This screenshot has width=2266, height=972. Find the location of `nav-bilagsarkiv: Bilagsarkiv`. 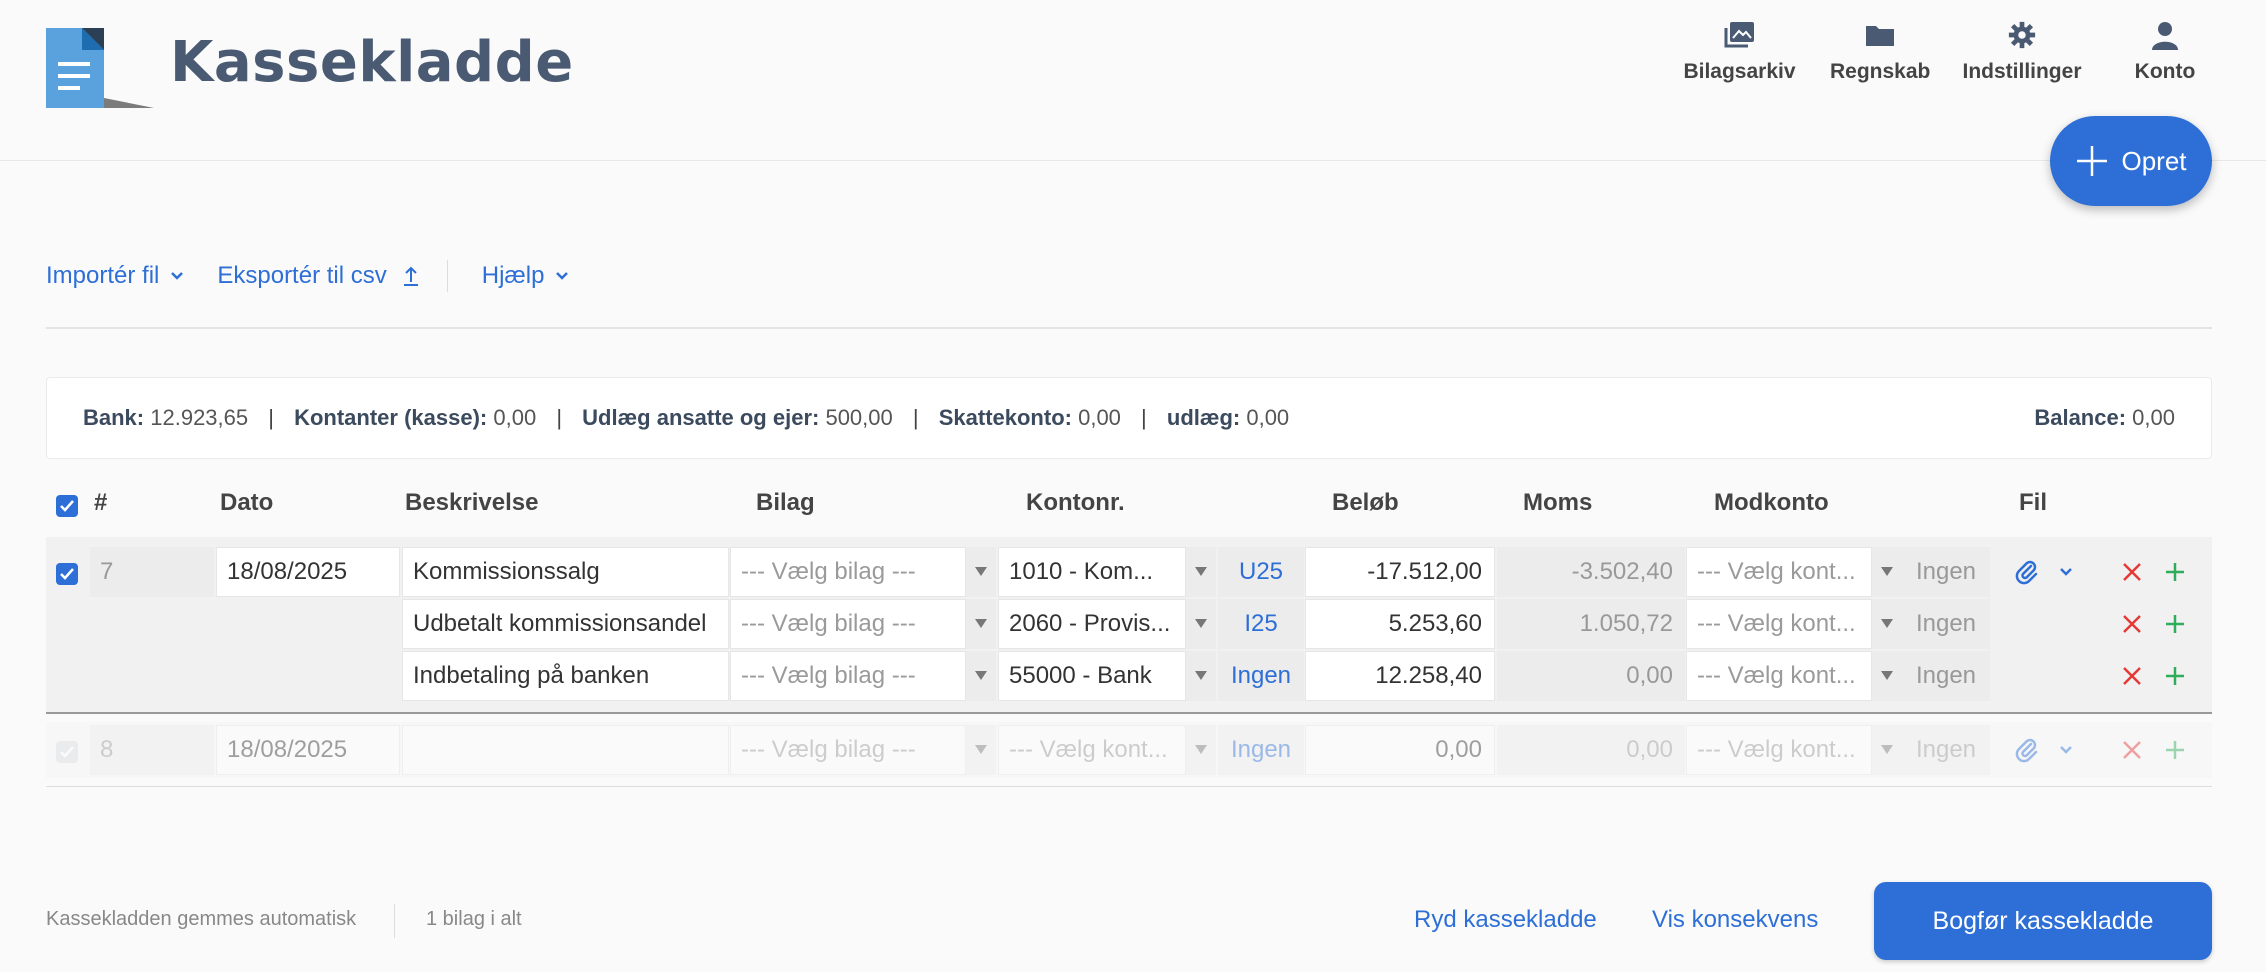

nav-bilagsarkiv: Bilagsarkiv is located at coordinates (1739, 52).